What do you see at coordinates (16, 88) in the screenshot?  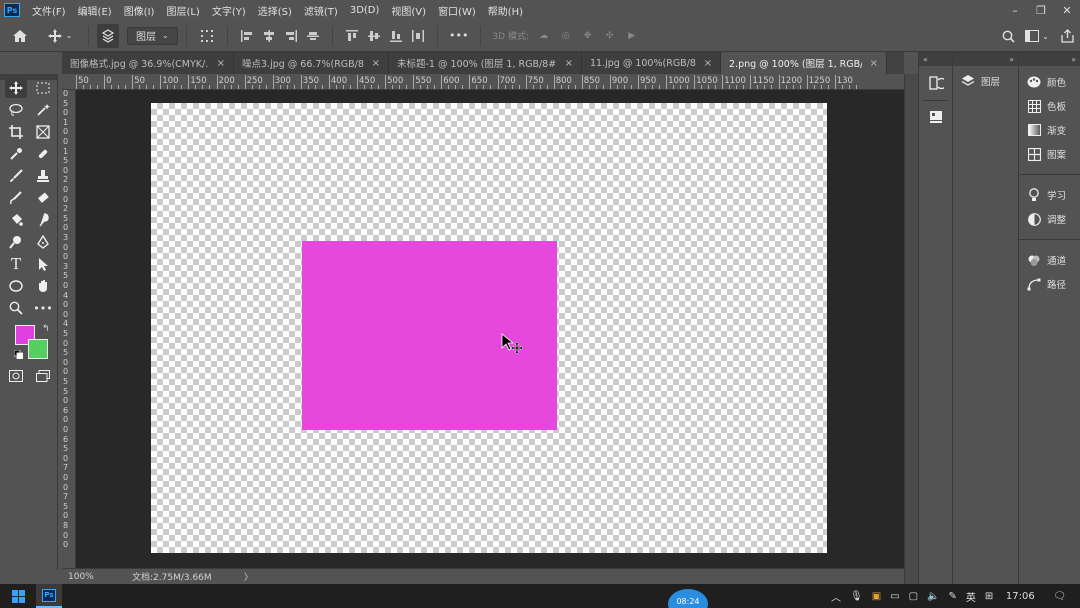 I see `move-tool-icon` at bounding box center [16, 88].